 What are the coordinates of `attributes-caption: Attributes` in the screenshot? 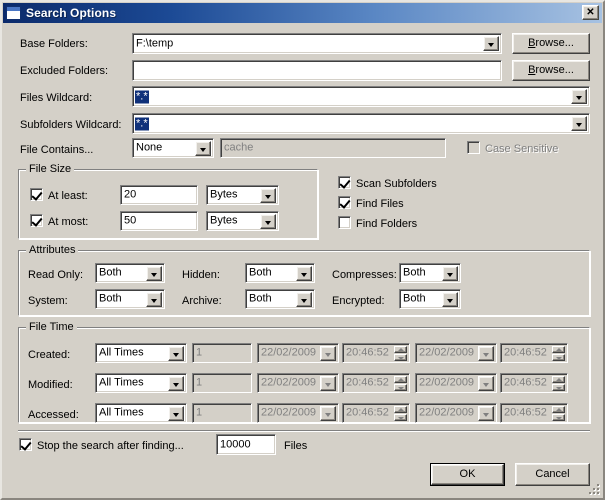 It's located at (52, 250).